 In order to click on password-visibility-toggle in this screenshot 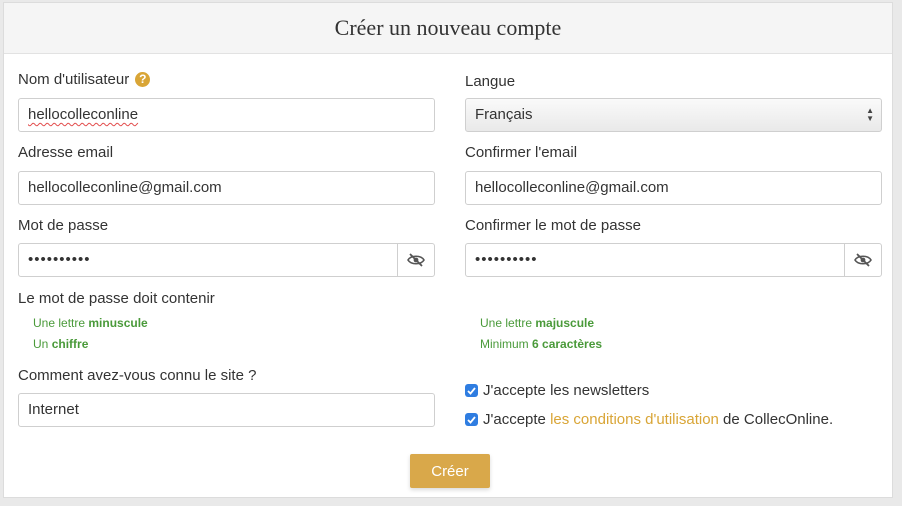, I will do `click(416, 260)`.